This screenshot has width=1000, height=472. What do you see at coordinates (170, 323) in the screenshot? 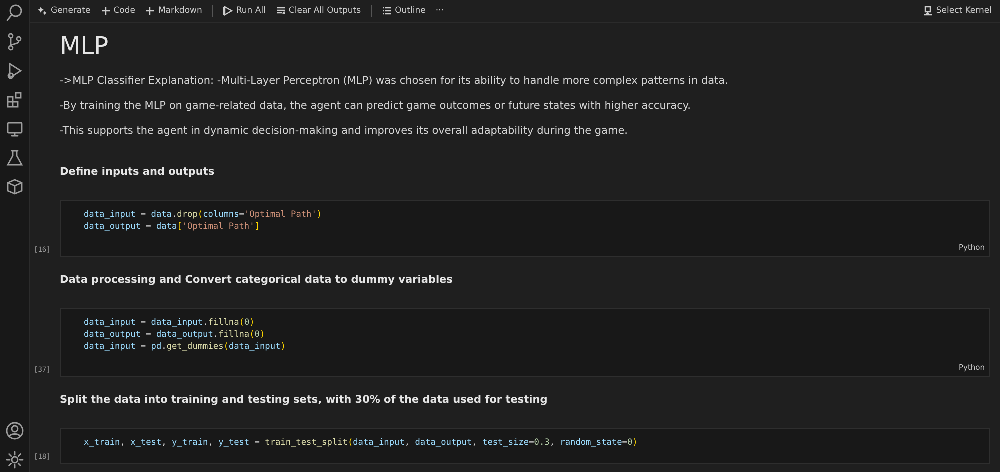
I see `code-line: data_input = data_input.fillna(0)` at bounding box center [170, 323].